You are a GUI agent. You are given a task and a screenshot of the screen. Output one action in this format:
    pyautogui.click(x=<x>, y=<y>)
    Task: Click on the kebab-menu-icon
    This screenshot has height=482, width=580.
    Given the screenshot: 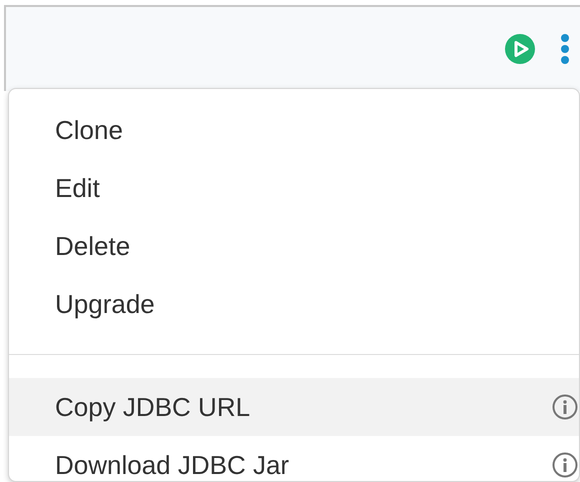 What is the action you would take?
    pyautogui.click(x=565, y=49)
    